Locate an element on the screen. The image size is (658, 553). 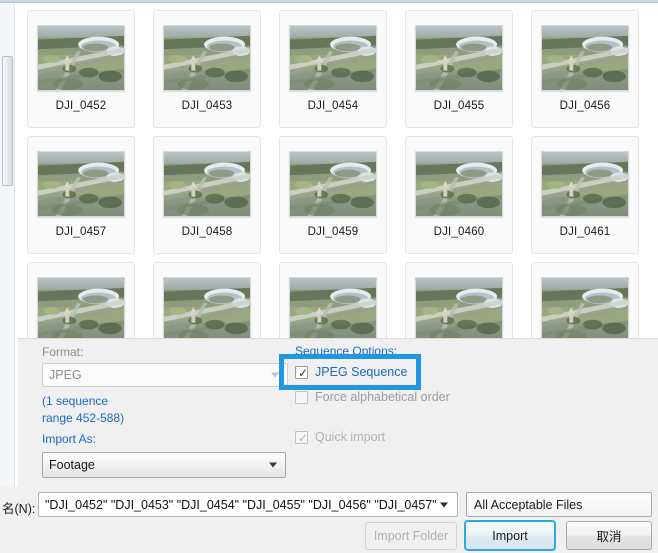
thumbnail-label: DJI_0459 is located at coordinates (333, 232).